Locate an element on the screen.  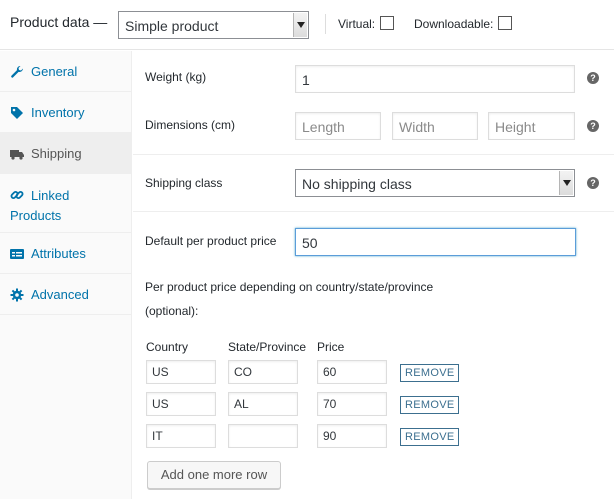
row-state-input: AL is located at coordinates (263, 404).